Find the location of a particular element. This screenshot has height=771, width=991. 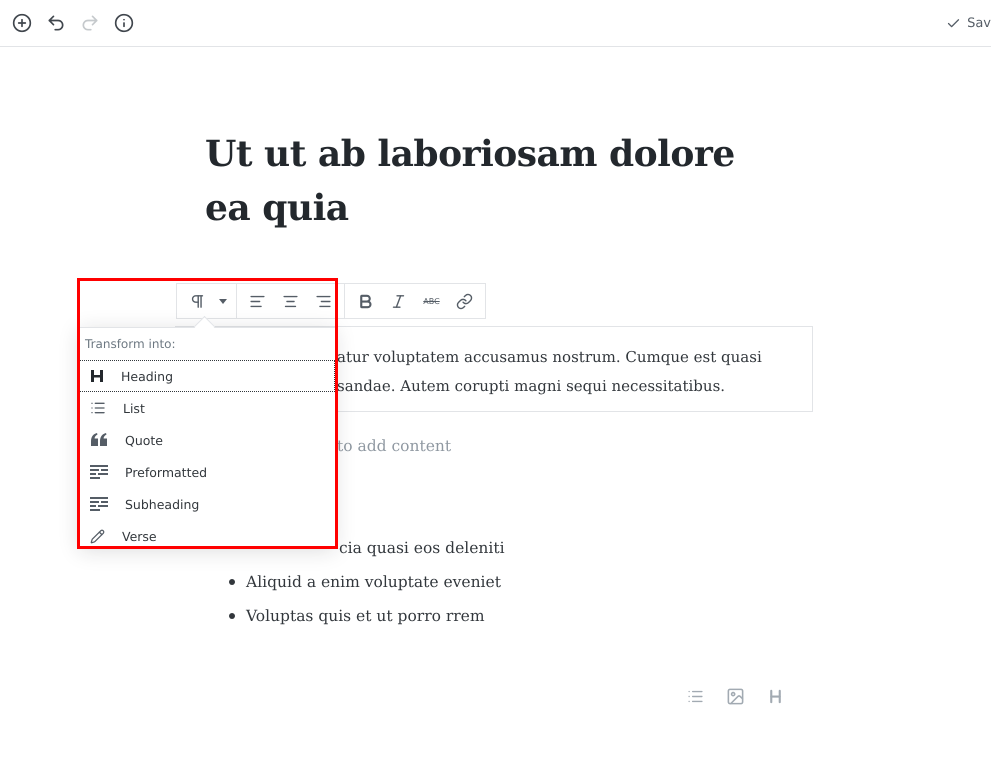

heading-icon is located at coordinates (97, 376).